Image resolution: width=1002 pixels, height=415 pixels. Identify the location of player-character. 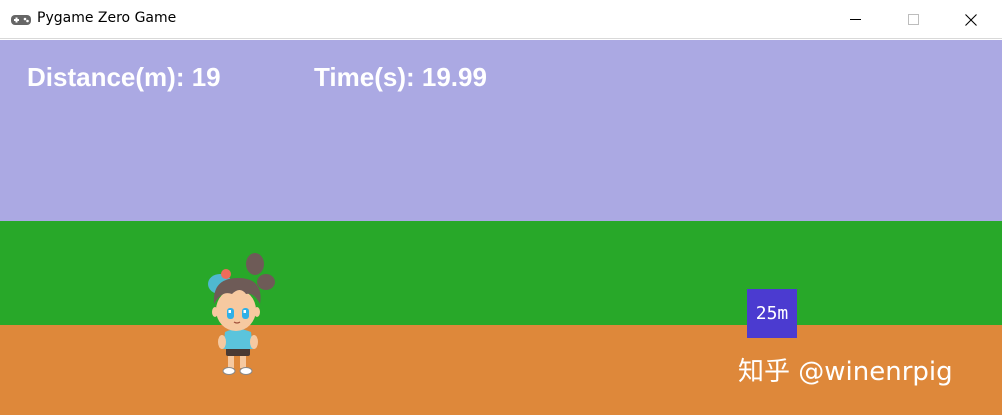
(240, 314).